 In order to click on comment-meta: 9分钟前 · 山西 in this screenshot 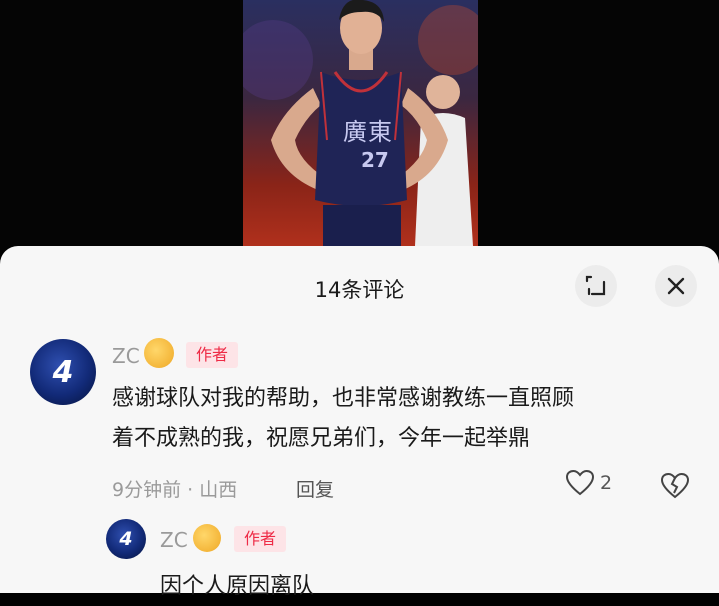, I will do `click(174, 488)`.